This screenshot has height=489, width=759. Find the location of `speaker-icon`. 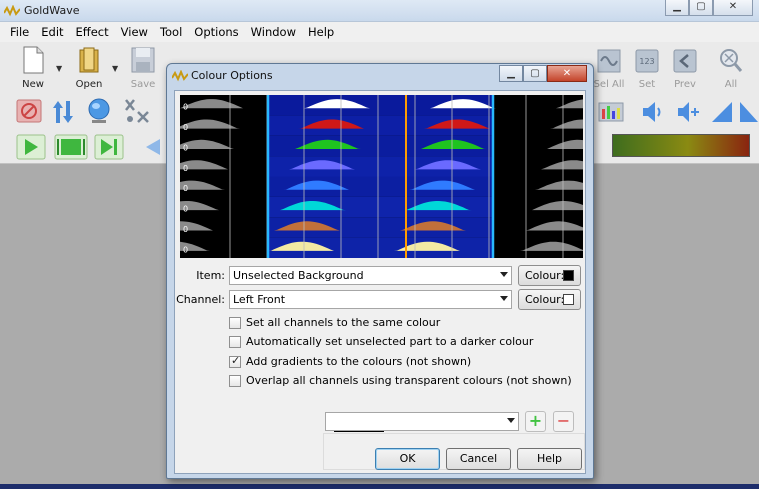

speaker-icon is located at coordinates (652, 112).